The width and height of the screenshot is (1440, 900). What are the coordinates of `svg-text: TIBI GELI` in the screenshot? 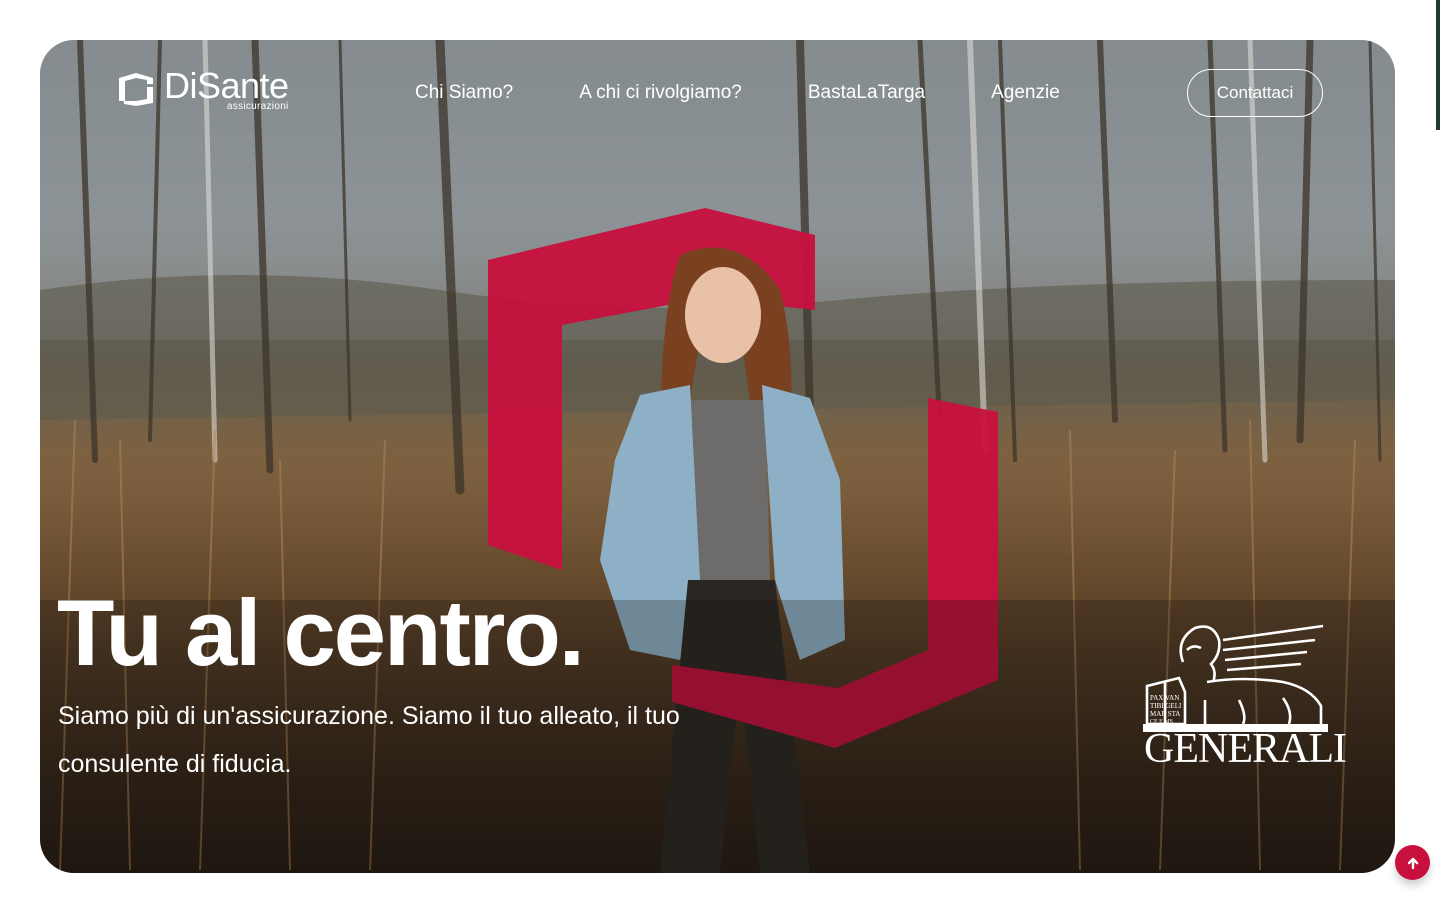 It's located at (1166, 706).